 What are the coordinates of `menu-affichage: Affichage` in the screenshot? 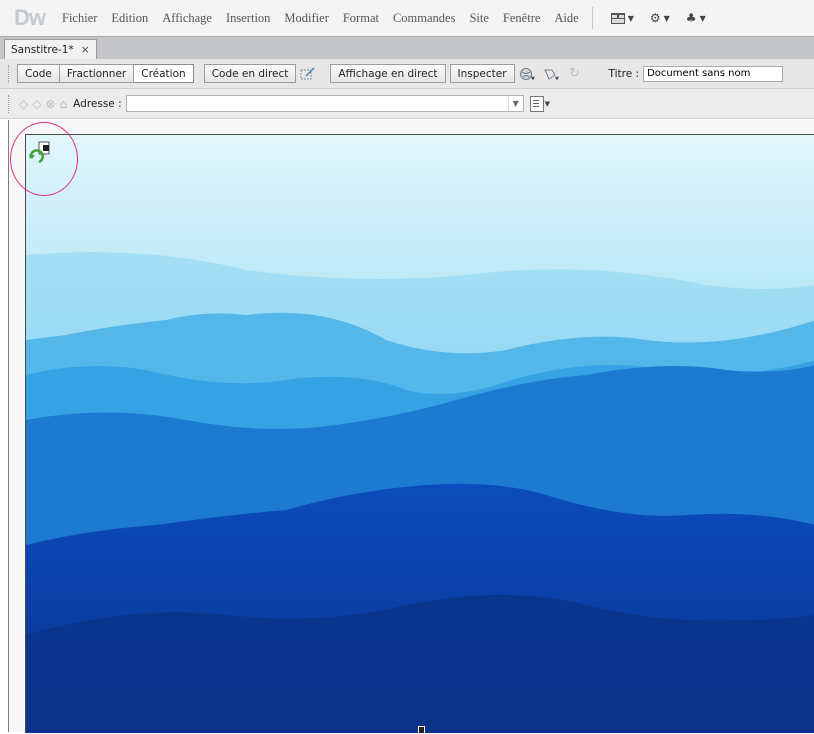 It's located at (187, 18).